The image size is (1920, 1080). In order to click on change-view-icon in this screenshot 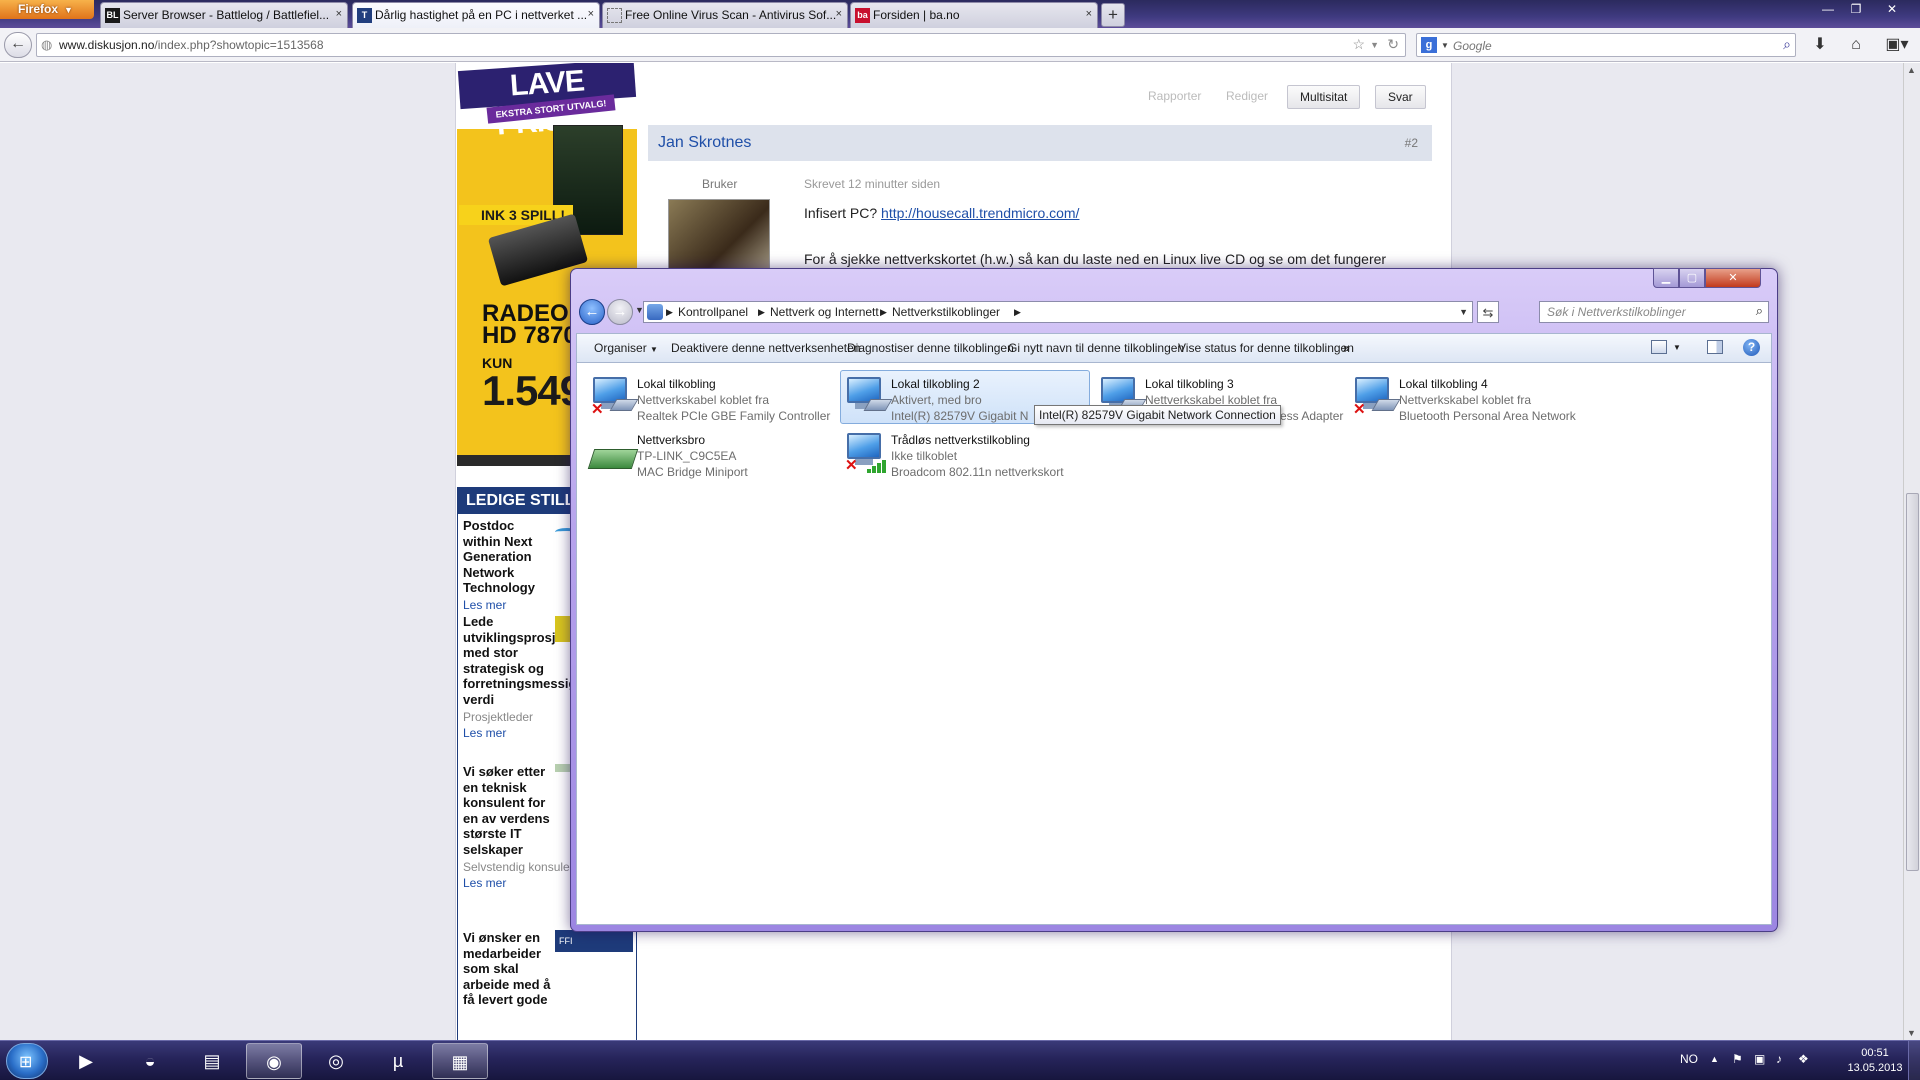, I will do `click(1659, 347)`.